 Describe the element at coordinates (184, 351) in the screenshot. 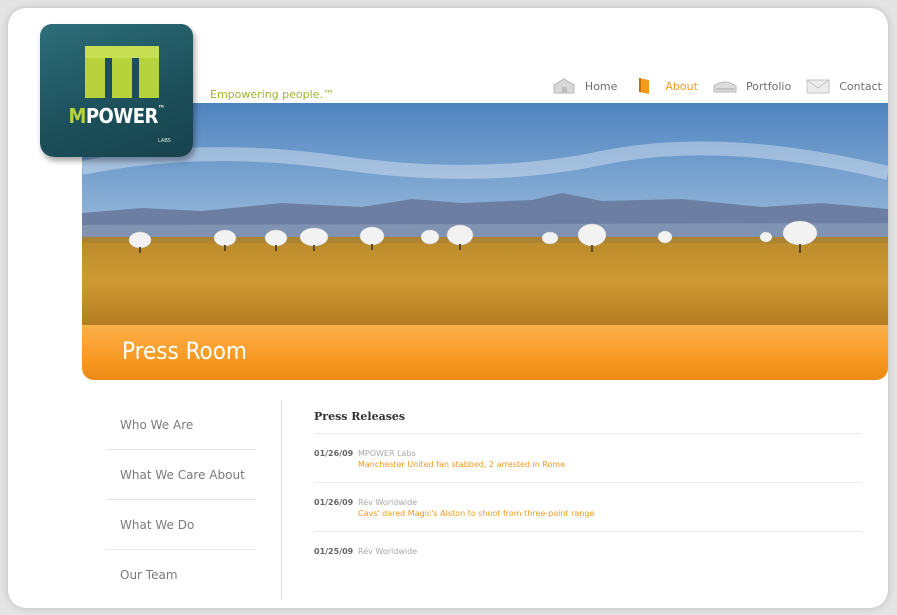

I see `page-title: Press Room` at that location.